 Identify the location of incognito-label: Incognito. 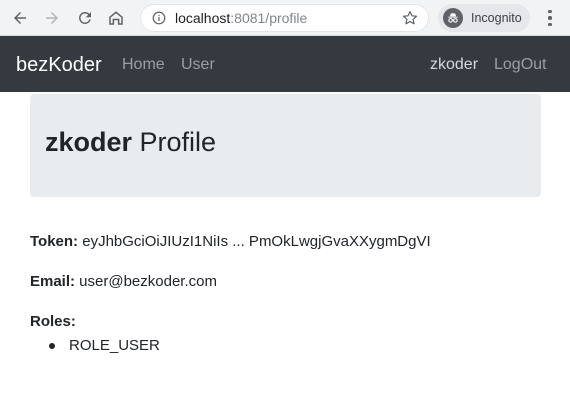
(496, 18).